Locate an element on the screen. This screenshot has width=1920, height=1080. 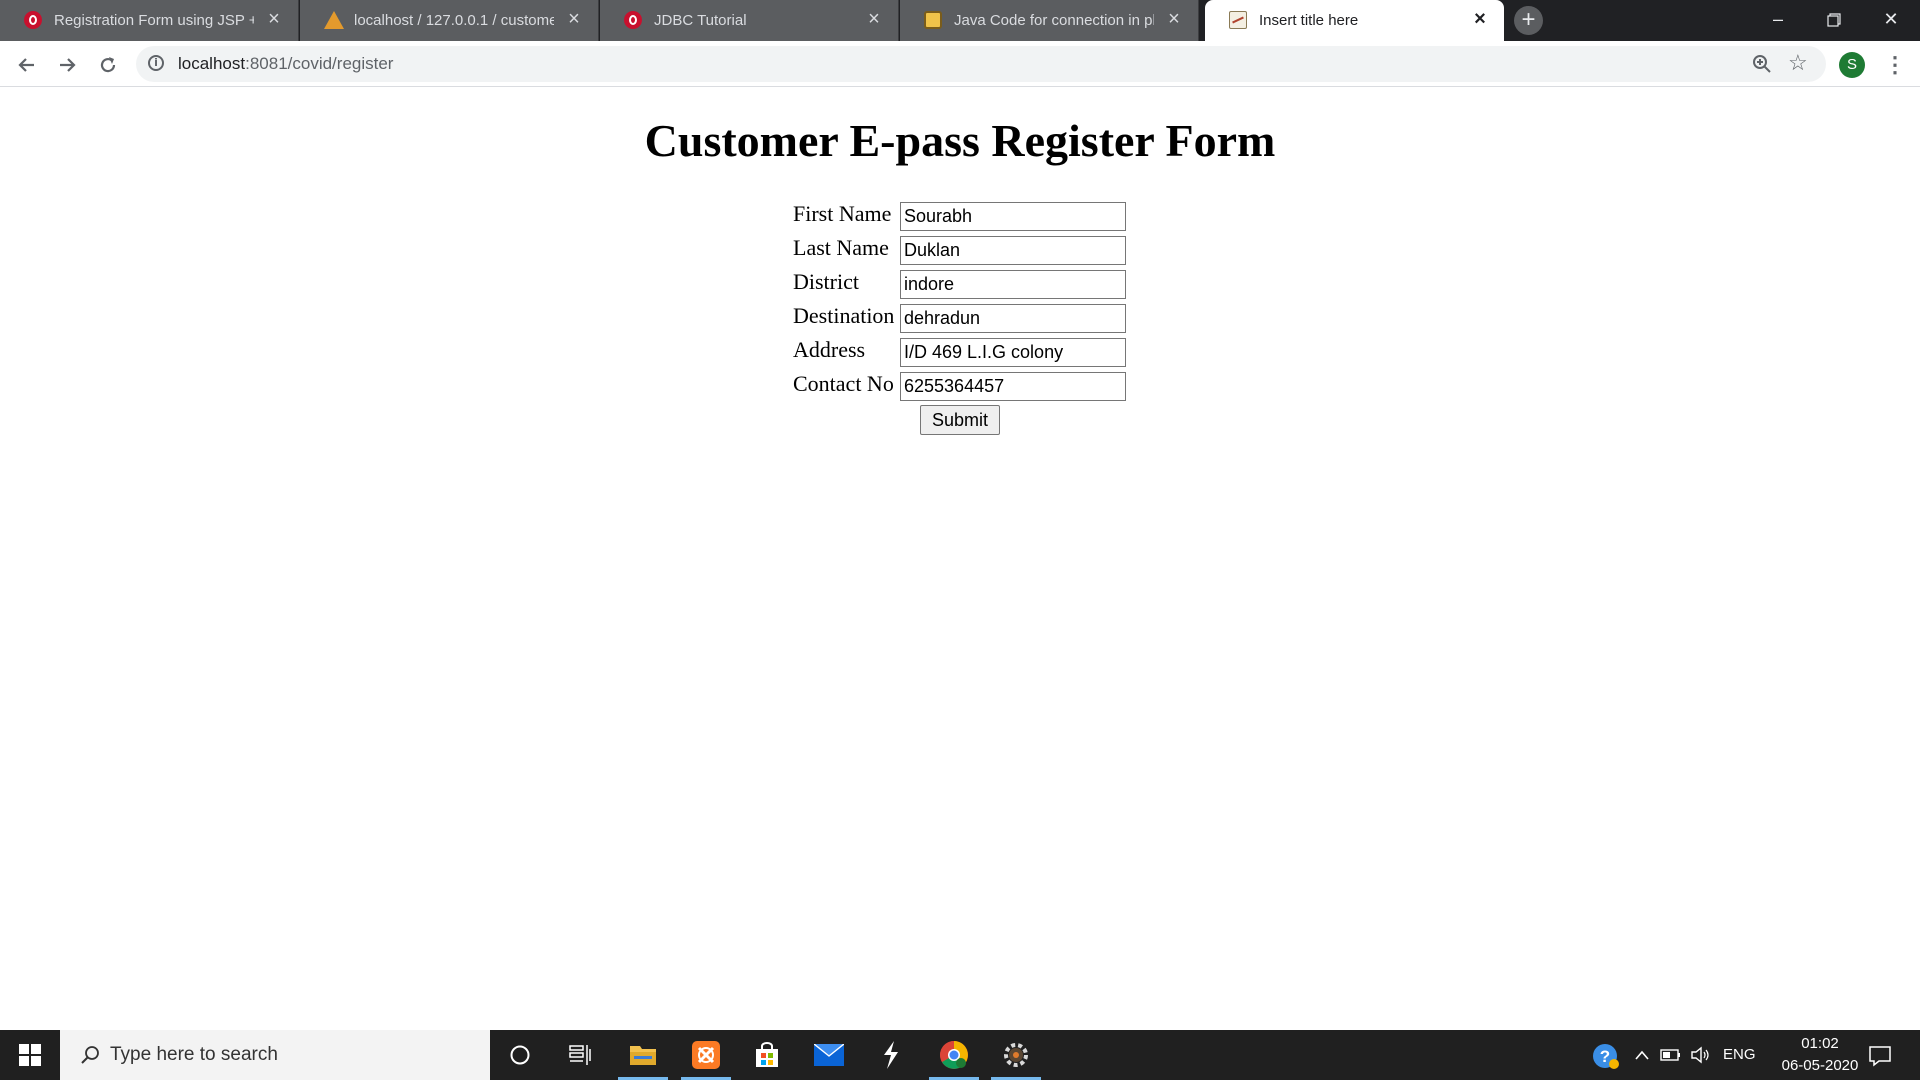
minimize-button: – is located at coordinates (1778, 20).